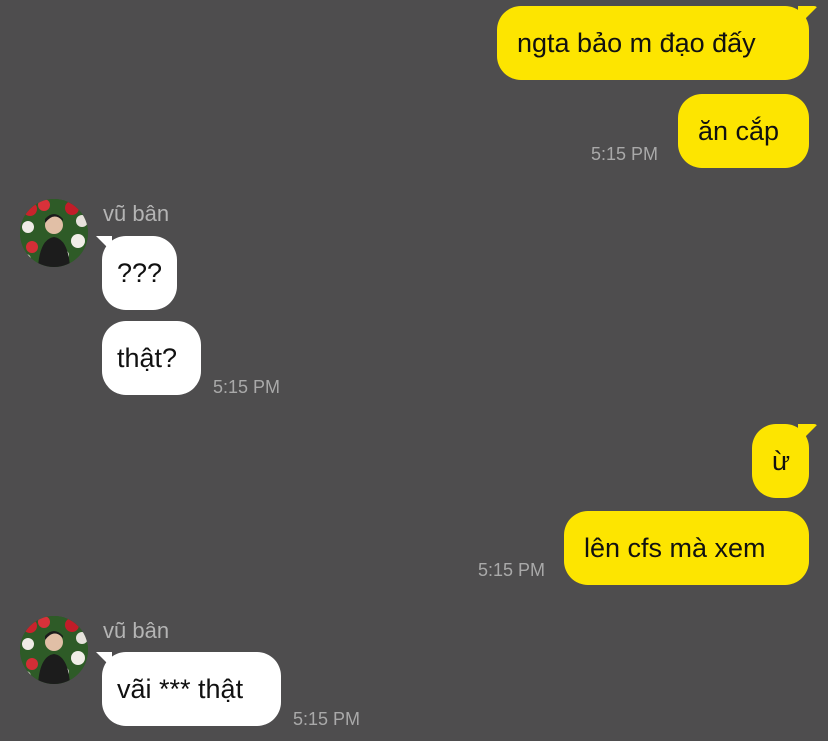 The height and width of the screenshot is (741, 828). I want to click on message-text: ừ, so click(781, 461).